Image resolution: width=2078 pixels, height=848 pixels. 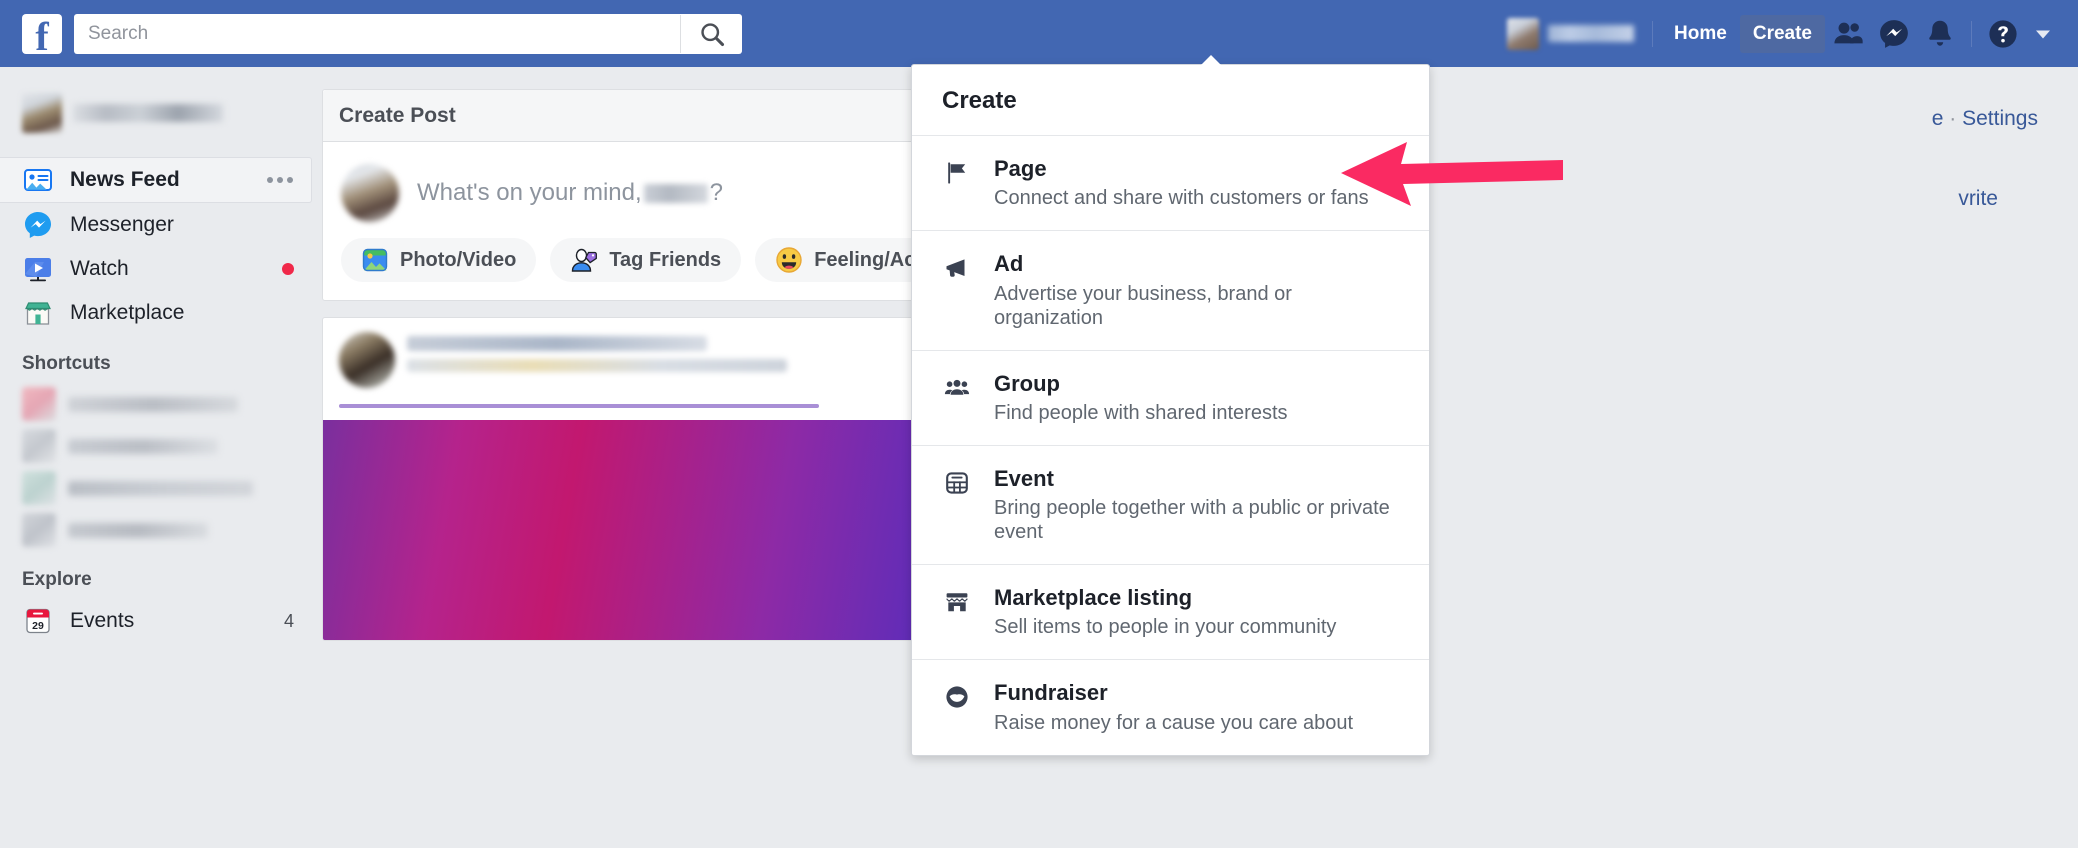 What do you see at coordinates (1700, 34) in the screenshot?
I see `nav-home-link: Home` at bounding box center [1700, 34].